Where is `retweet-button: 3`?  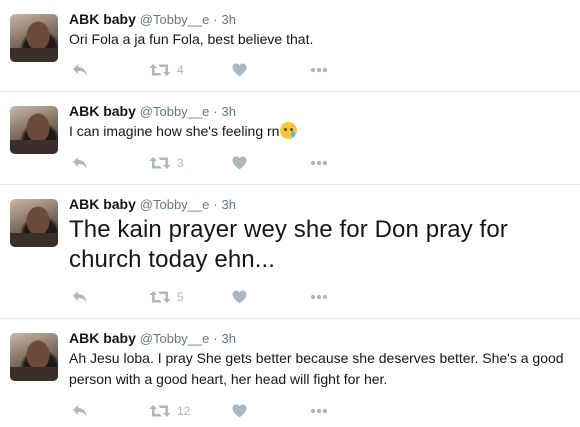
retweet-button: 3 is located at coordinates (166, 163).